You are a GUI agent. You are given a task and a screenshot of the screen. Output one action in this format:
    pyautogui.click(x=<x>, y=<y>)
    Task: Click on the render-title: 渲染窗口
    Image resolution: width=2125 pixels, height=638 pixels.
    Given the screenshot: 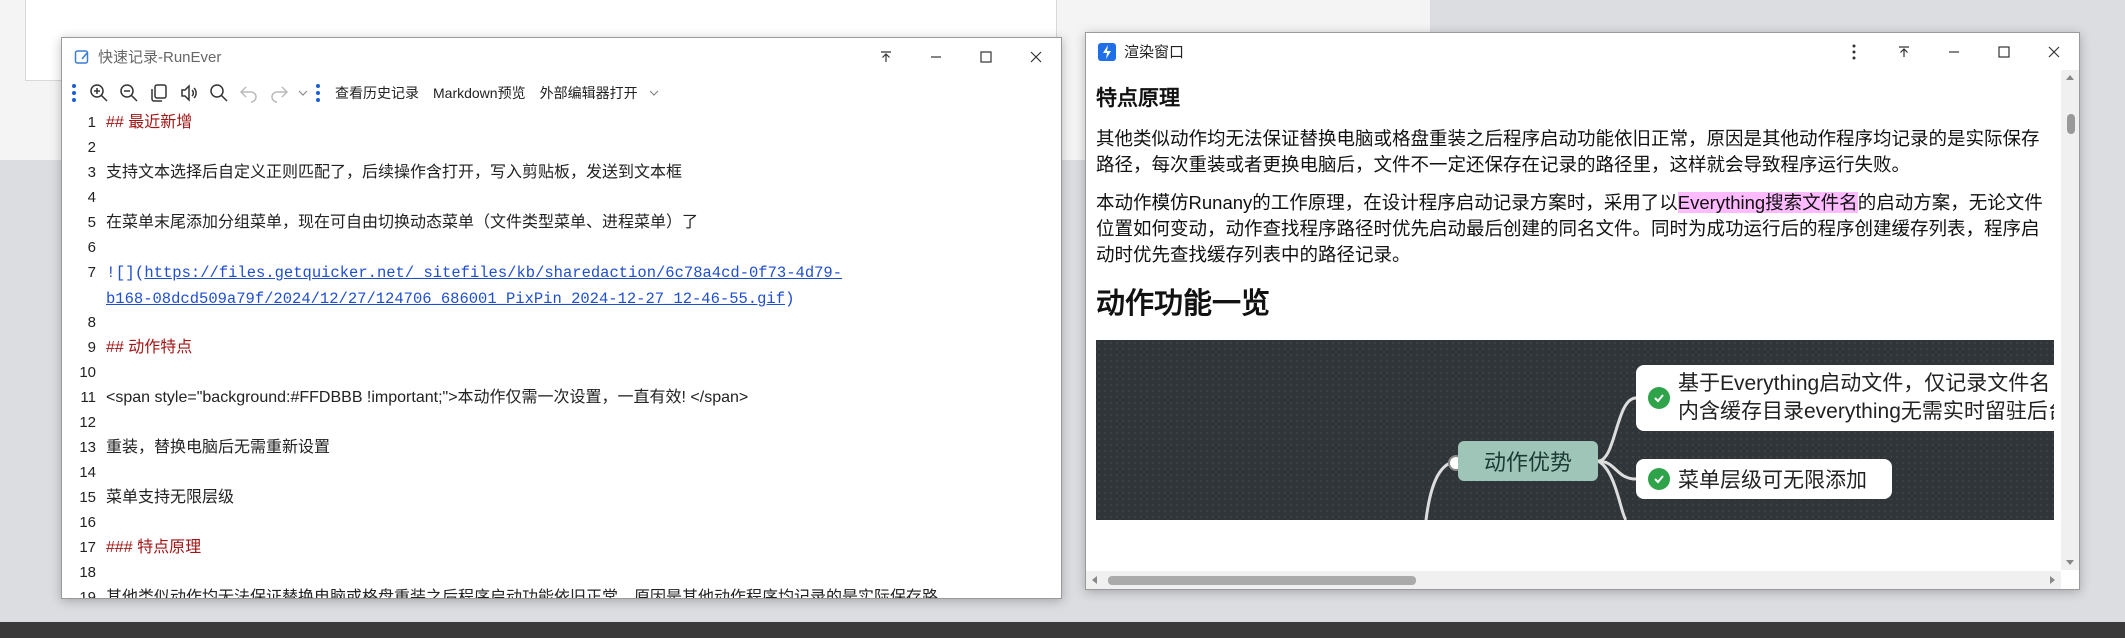 What is the action you would take?
    pyautogui.click(x=1154, y=52)
    